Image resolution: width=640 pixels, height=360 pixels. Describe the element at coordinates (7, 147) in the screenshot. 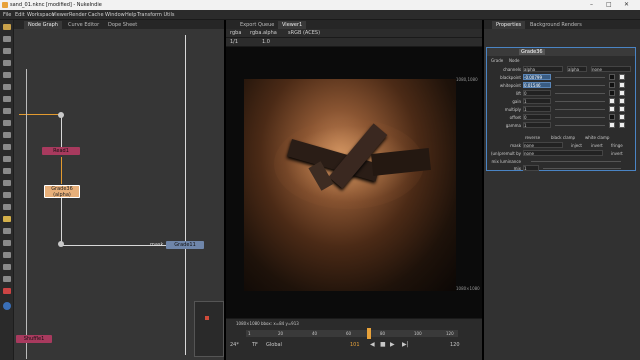

I see `views-tool-icon` at that location.